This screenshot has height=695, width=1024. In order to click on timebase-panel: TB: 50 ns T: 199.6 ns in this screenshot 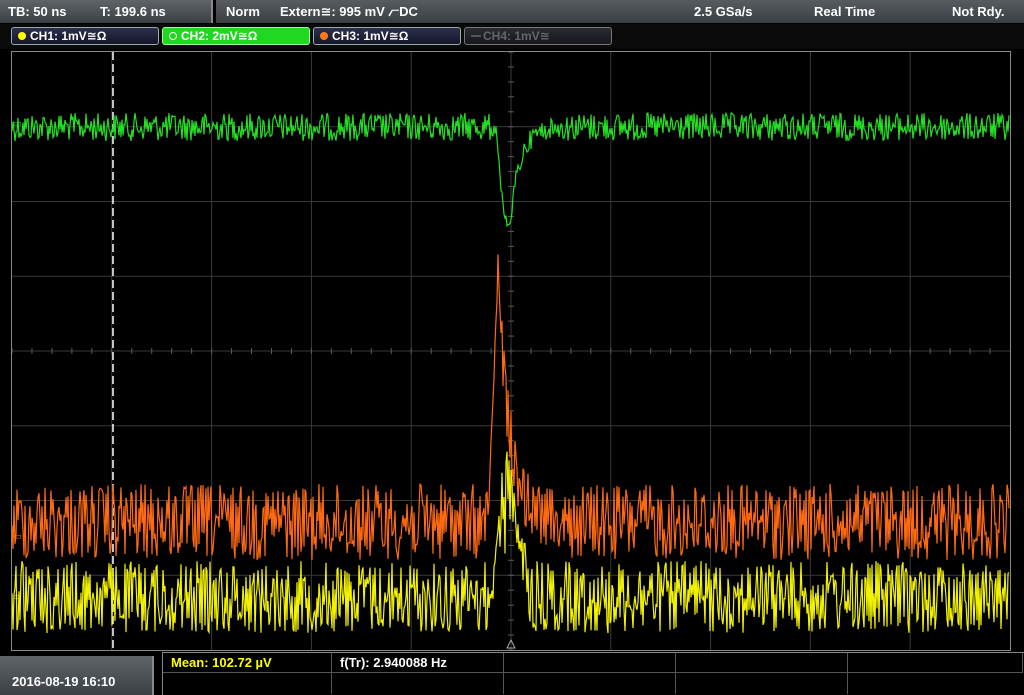, I will do `click(106, 11)`.